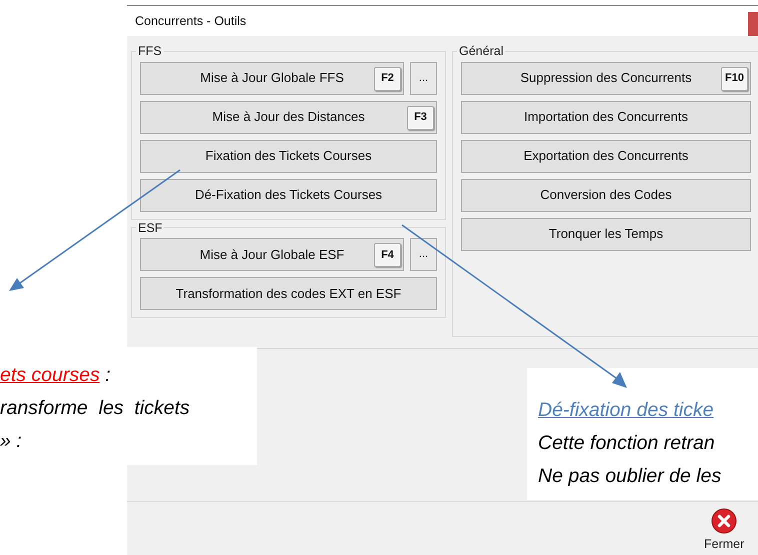  I want to click on note-text: ransforme les tickets, so click(95, 408).